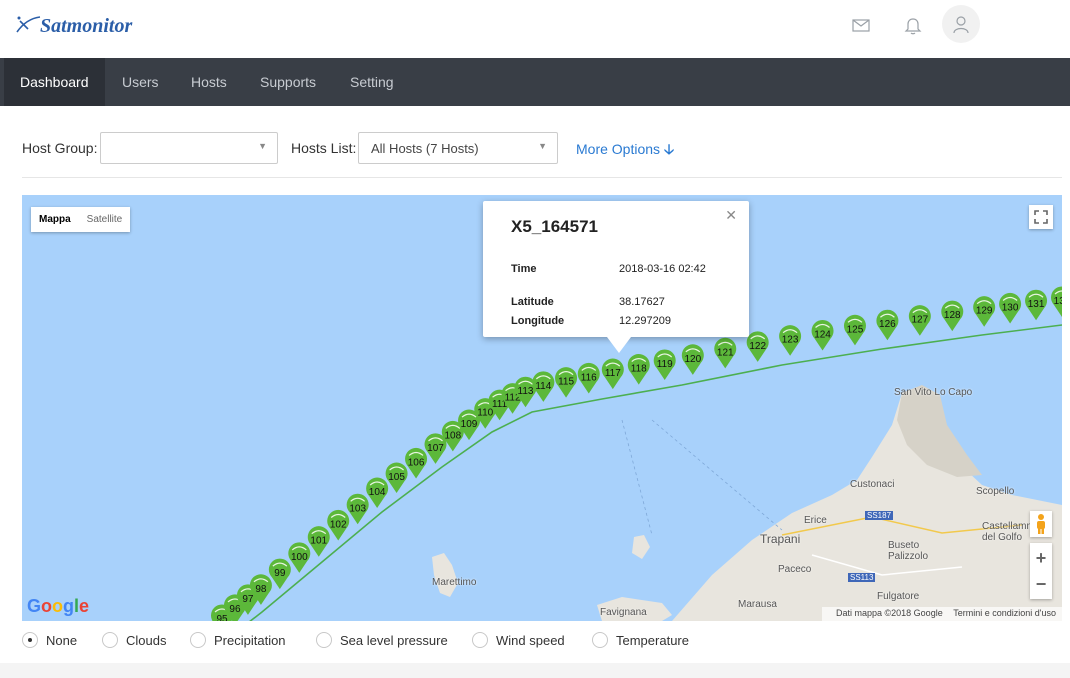  I want to click on marker-number-label: 125, so click(855, 329).